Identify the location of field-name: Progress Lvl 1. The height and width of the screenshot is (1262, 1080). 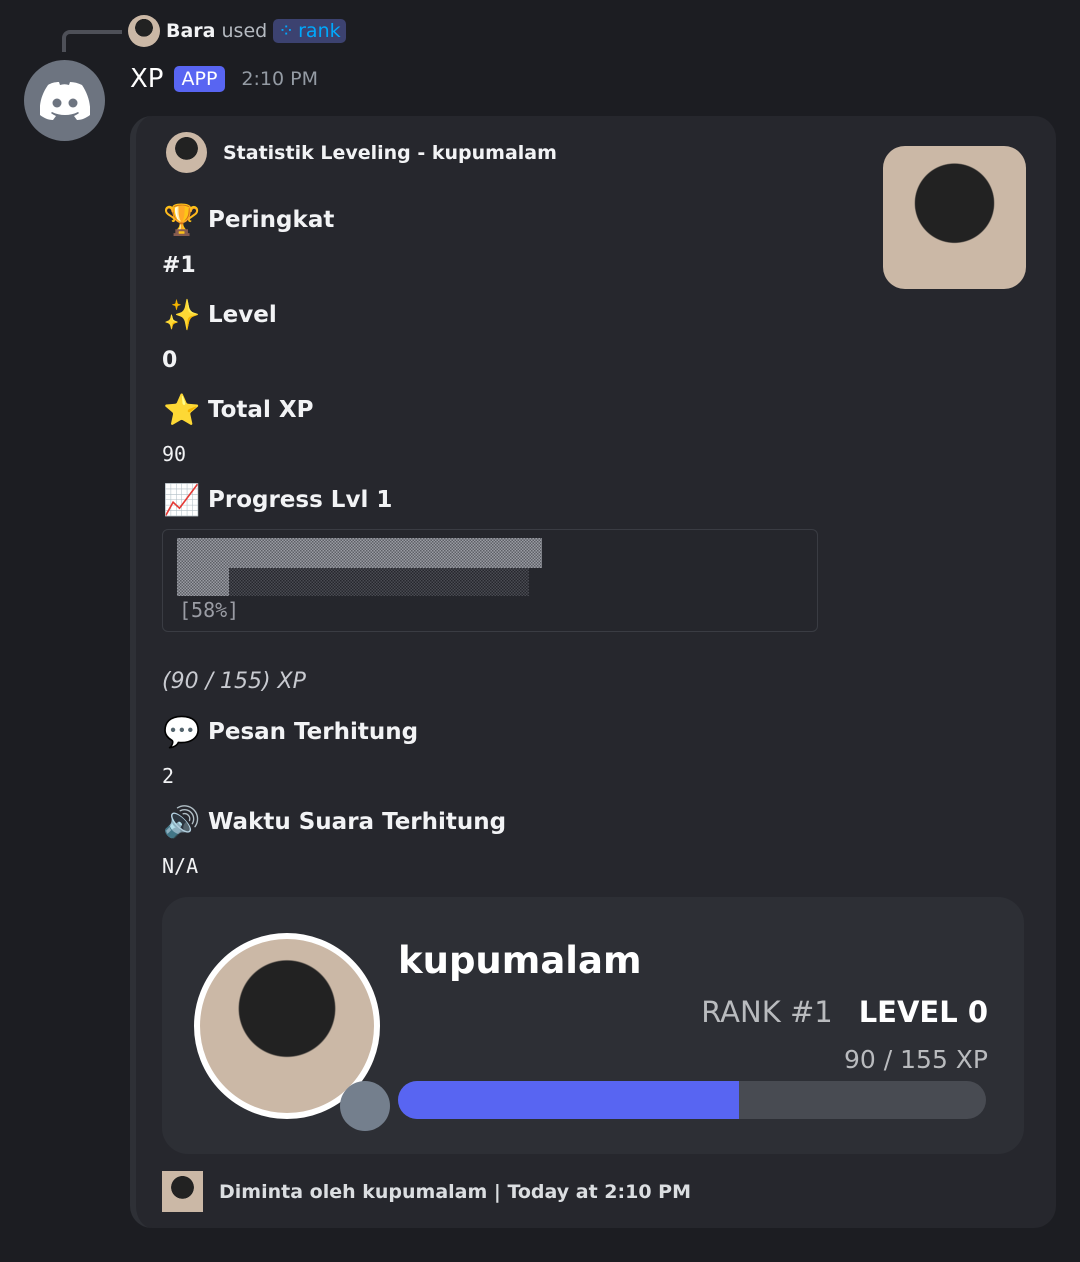
(300, 500).